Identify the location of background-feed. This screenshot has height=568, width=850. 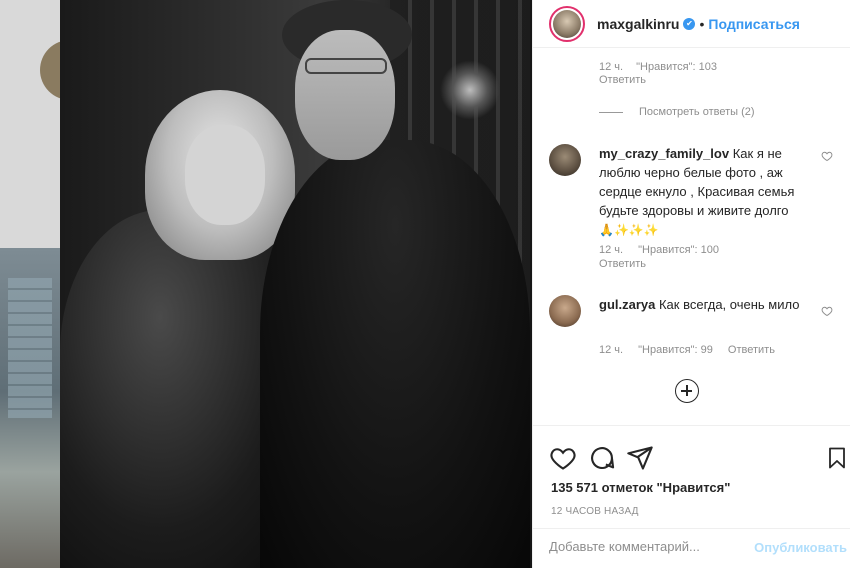
(30, 284).